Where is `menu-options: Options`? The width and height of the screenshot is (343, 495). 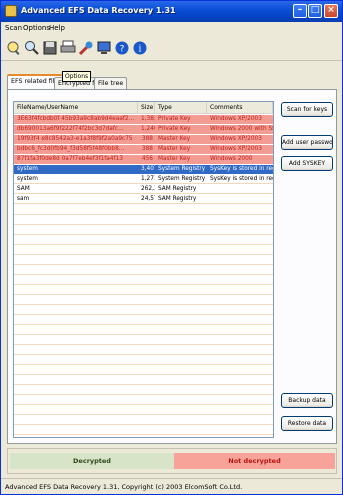
menu-options: Options is located at coordinates (36, 28).